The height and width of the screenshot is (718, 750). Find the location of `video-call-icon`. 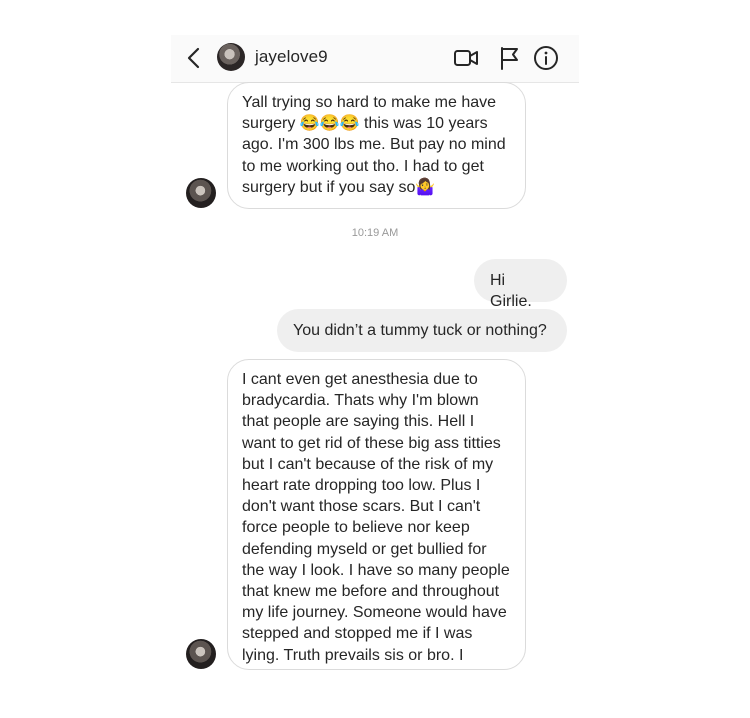

video-call-icon is located at coordinates (466, 58).